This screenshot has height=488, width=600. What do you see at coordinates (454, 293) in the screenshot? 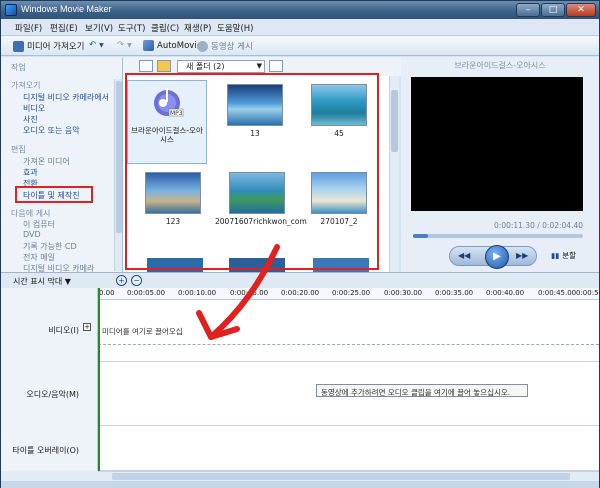
I see `tick-label: 0:00:35.00` at bounding box center [454, 293].